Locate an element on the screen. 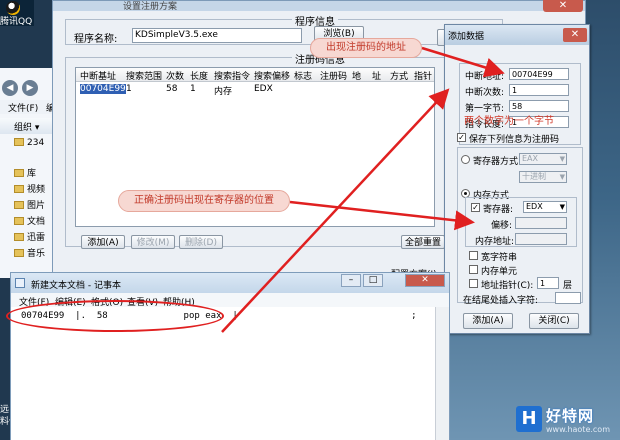  callout-register: 正确注册码出现在寄存器的位置 is located at coordinates (204, 201).